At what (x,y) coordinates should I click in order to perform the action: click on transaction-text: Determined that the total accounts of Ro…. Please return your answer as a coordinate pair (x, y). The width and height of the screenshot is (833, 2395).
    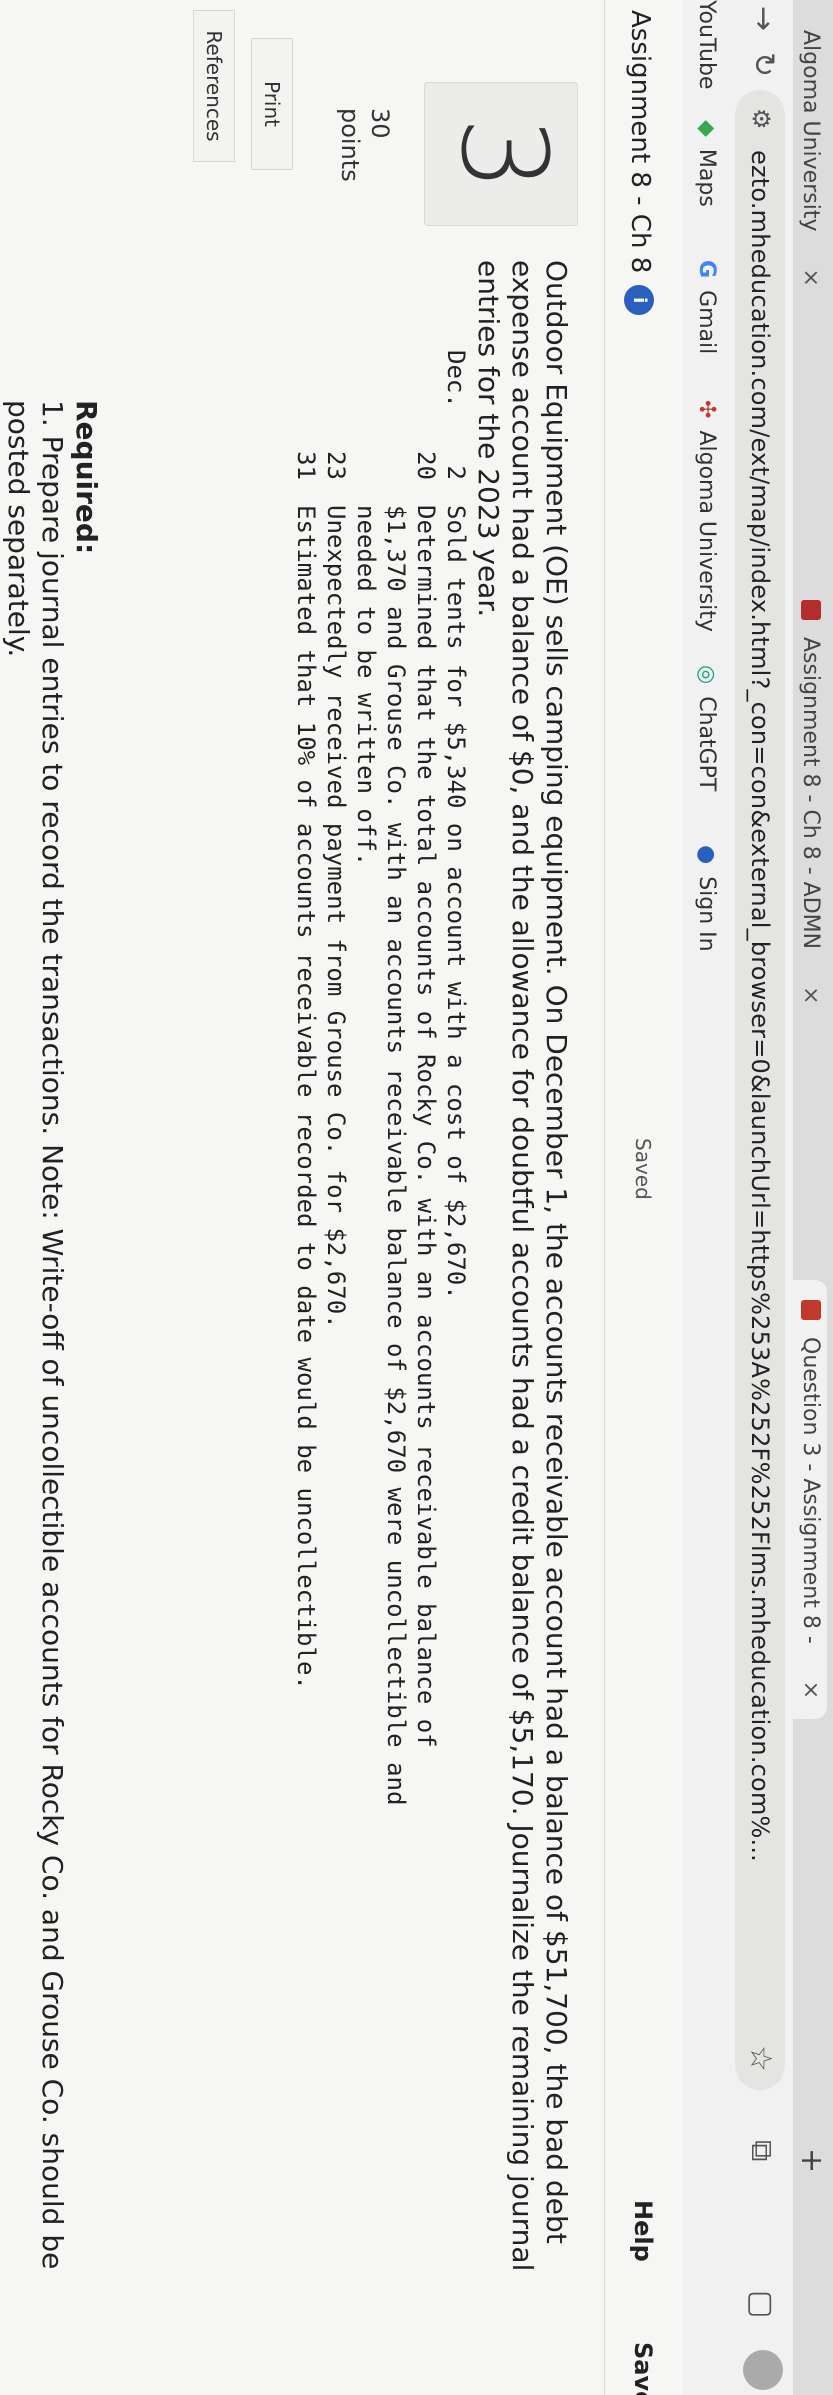
    Looking at the image, I should click on (396, 1155).